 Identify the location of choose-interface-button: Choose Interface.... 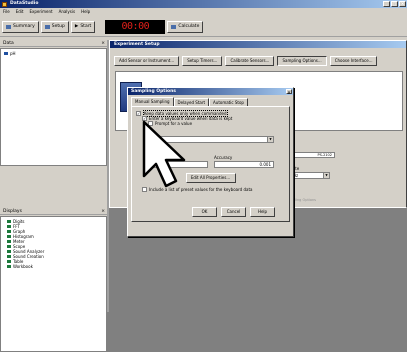
(353, 61).